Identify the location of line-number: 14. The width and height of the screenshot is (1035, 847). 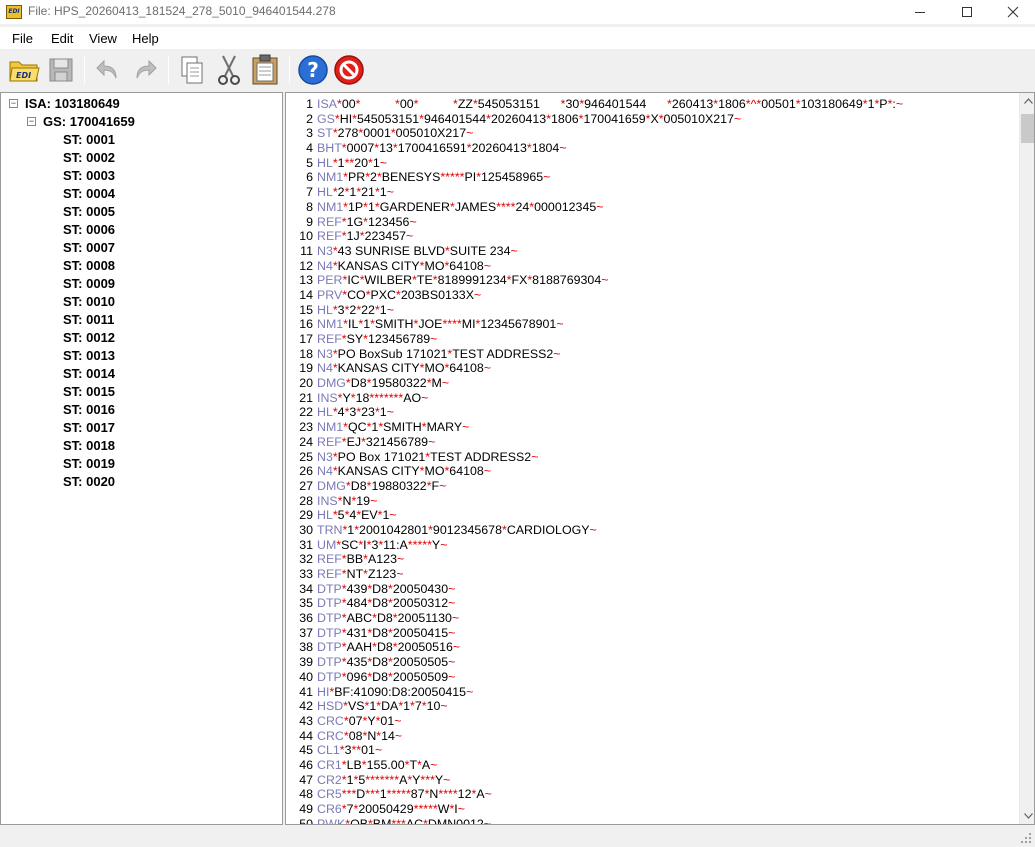
(306, 294).